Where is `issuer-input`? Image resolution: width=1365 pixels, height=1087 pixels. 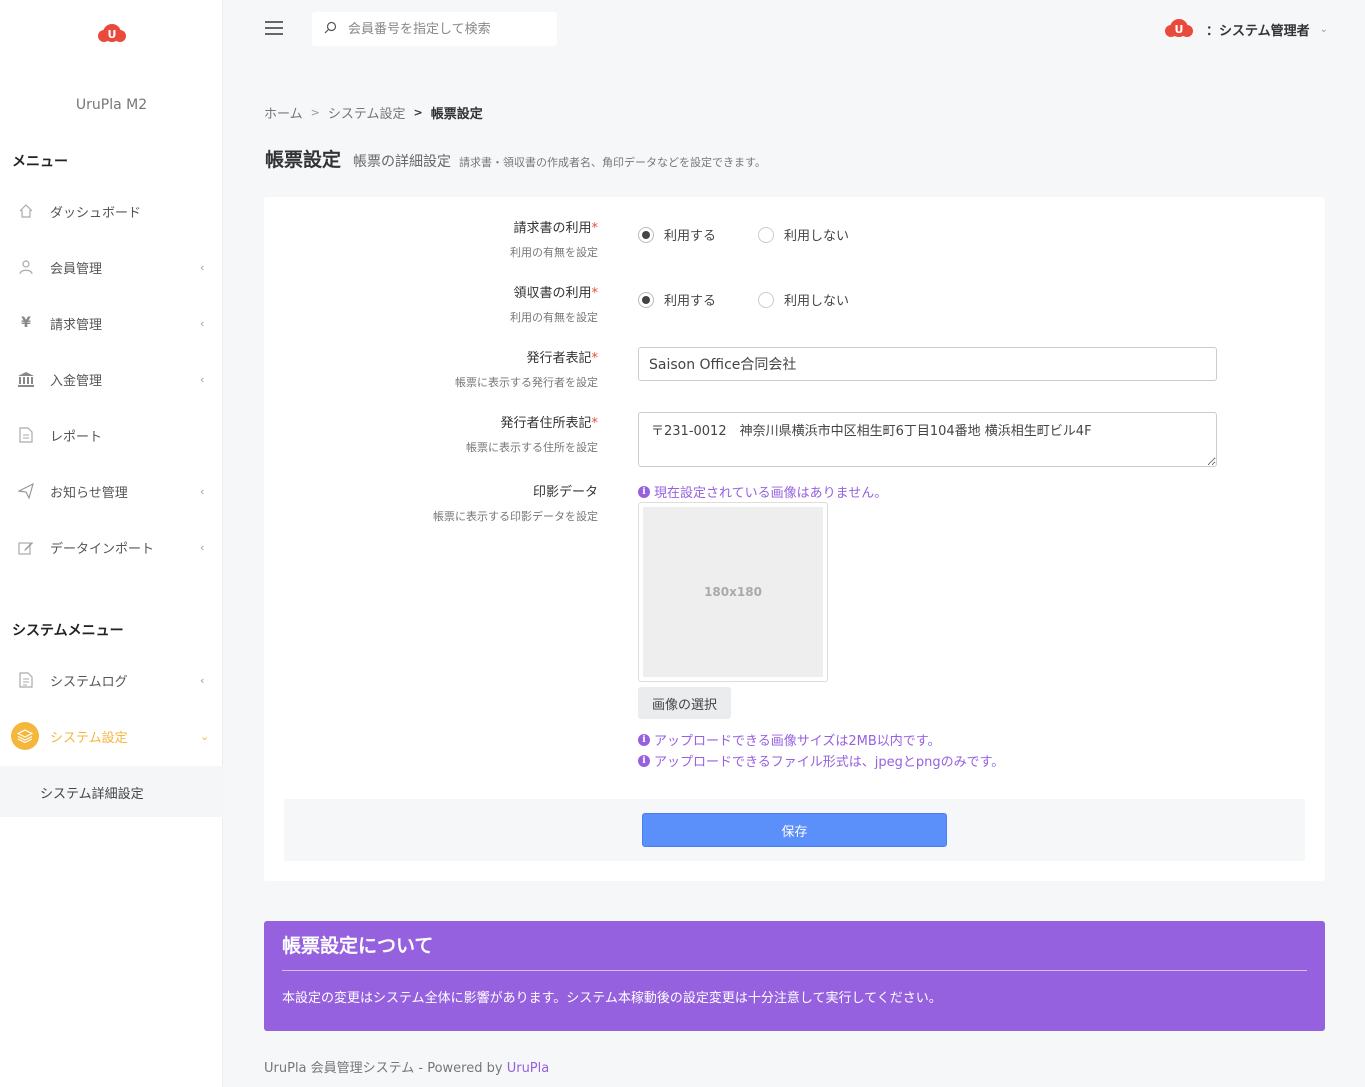
issuer-input is located at coordinates (927, 364).